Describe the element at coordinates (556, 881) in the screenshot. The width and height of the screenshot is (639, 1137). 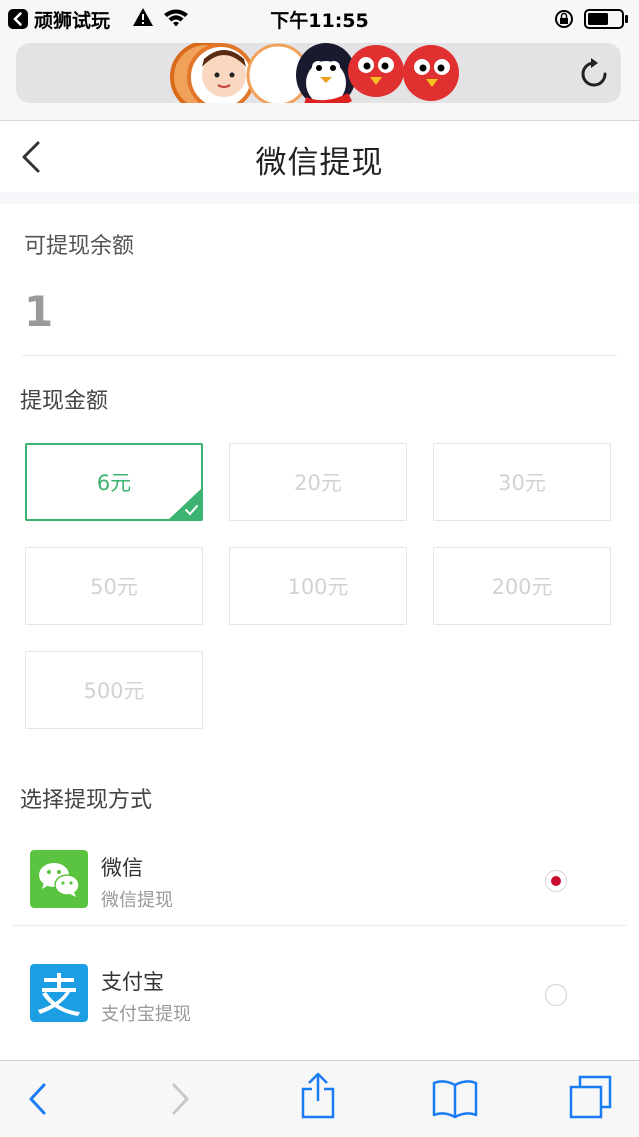
I see `method-radio-selected` at that location.